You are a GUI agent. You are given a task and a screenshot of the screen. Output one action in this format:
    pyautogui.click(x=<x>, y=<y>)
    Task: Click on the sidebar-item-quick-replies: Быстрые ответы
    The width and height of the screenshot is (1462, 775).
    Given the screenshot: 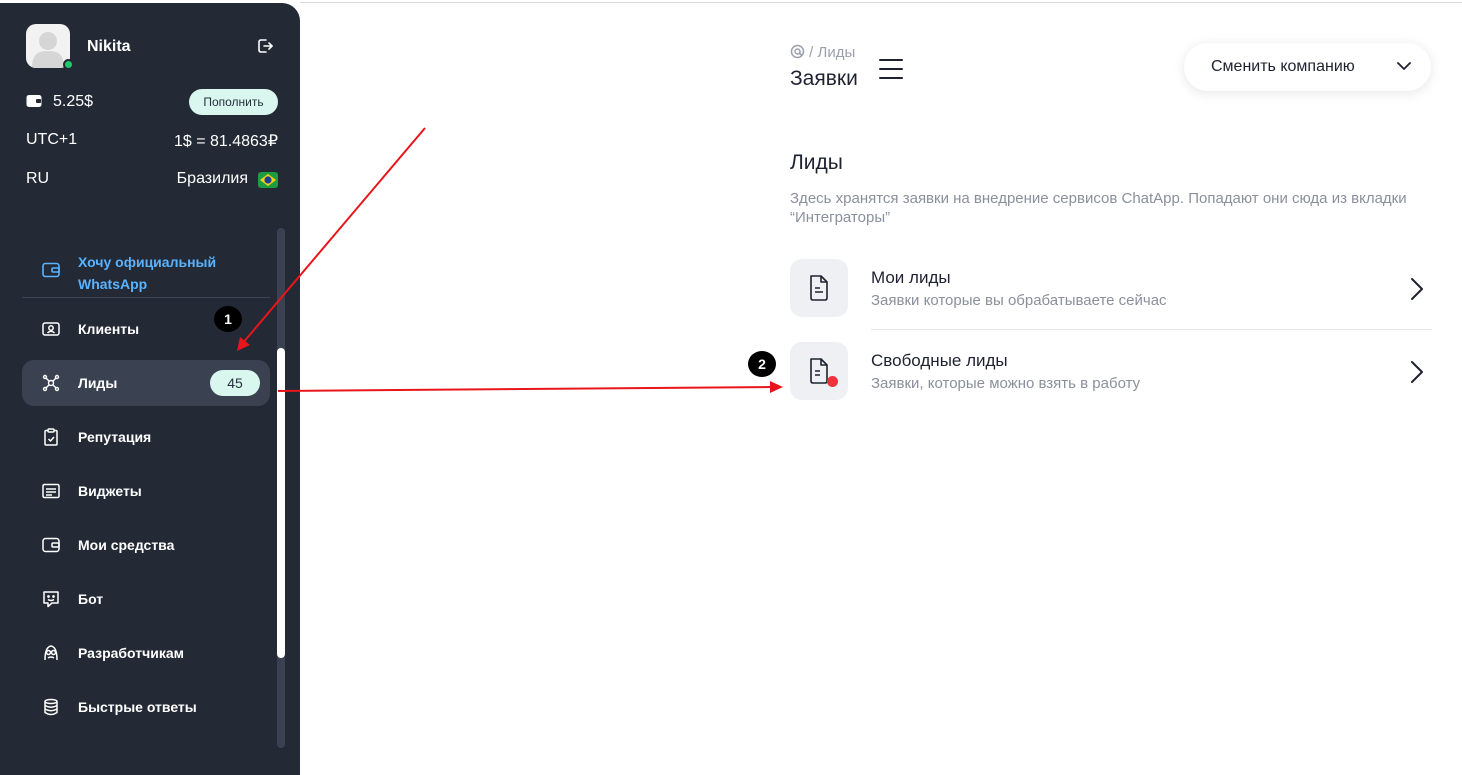 What is the action you would take?
    pyautogui.click(x=146, y=707)
    